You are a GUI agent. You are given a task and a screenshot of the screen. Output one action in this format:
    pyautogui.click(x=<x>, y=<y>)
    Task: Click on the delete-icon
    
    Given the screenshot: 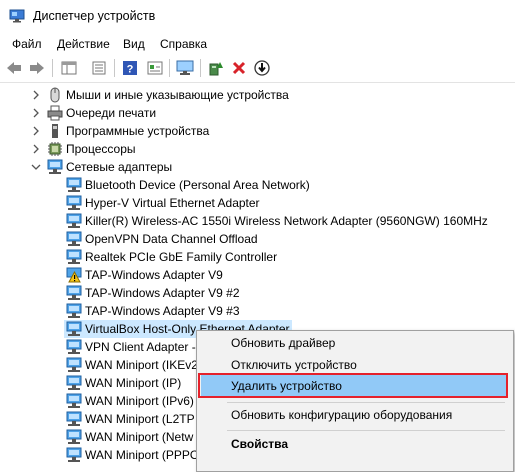 What is the action you would take?
    pyautogui.click(x=239, y=68)
    